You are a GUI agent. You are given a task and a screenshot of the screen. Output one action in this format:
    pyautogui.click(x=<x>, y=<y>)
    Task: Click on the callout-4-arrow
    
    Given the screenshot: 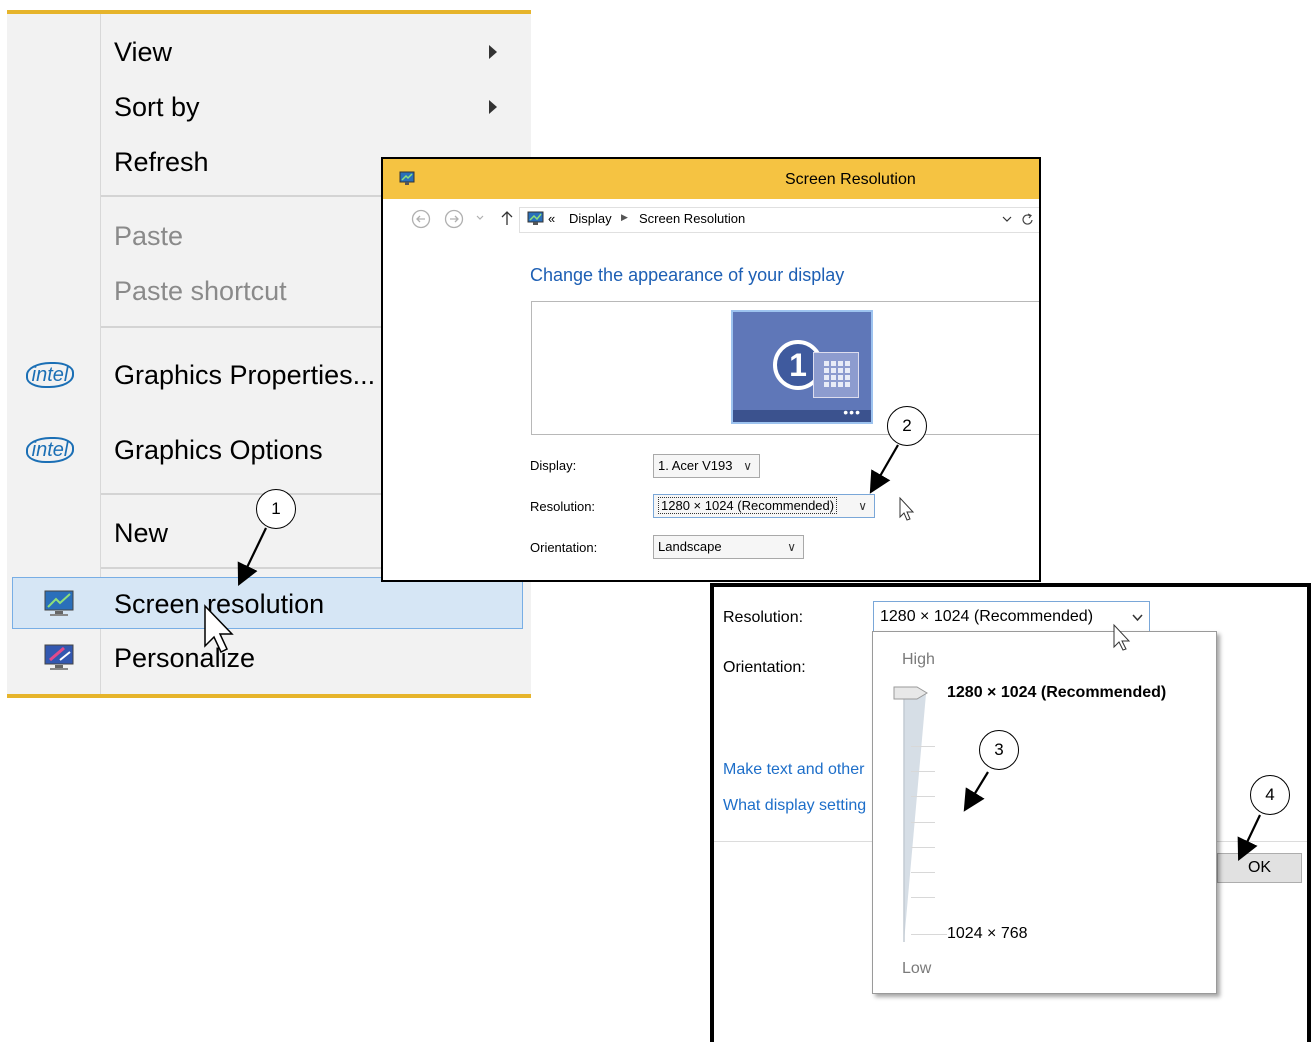 What is the action you would take?
    pyautogui.click(x=1249, y=837)
    